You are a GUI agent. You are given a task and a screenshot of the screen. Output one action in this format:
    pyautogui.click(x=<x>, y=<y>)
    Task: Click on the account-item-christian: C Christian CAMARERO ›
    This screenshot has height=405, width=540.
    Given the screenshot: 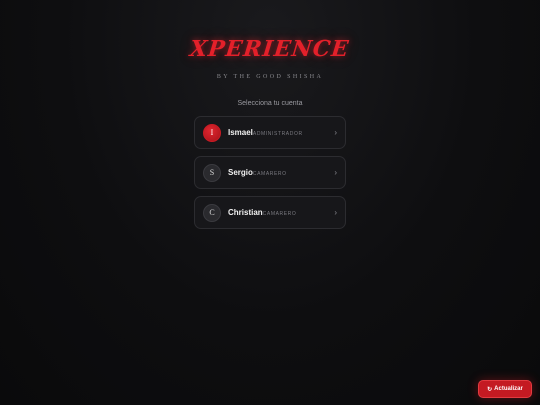 What is the action you would take?
    pyautogui.click(x=270, y=212)
    